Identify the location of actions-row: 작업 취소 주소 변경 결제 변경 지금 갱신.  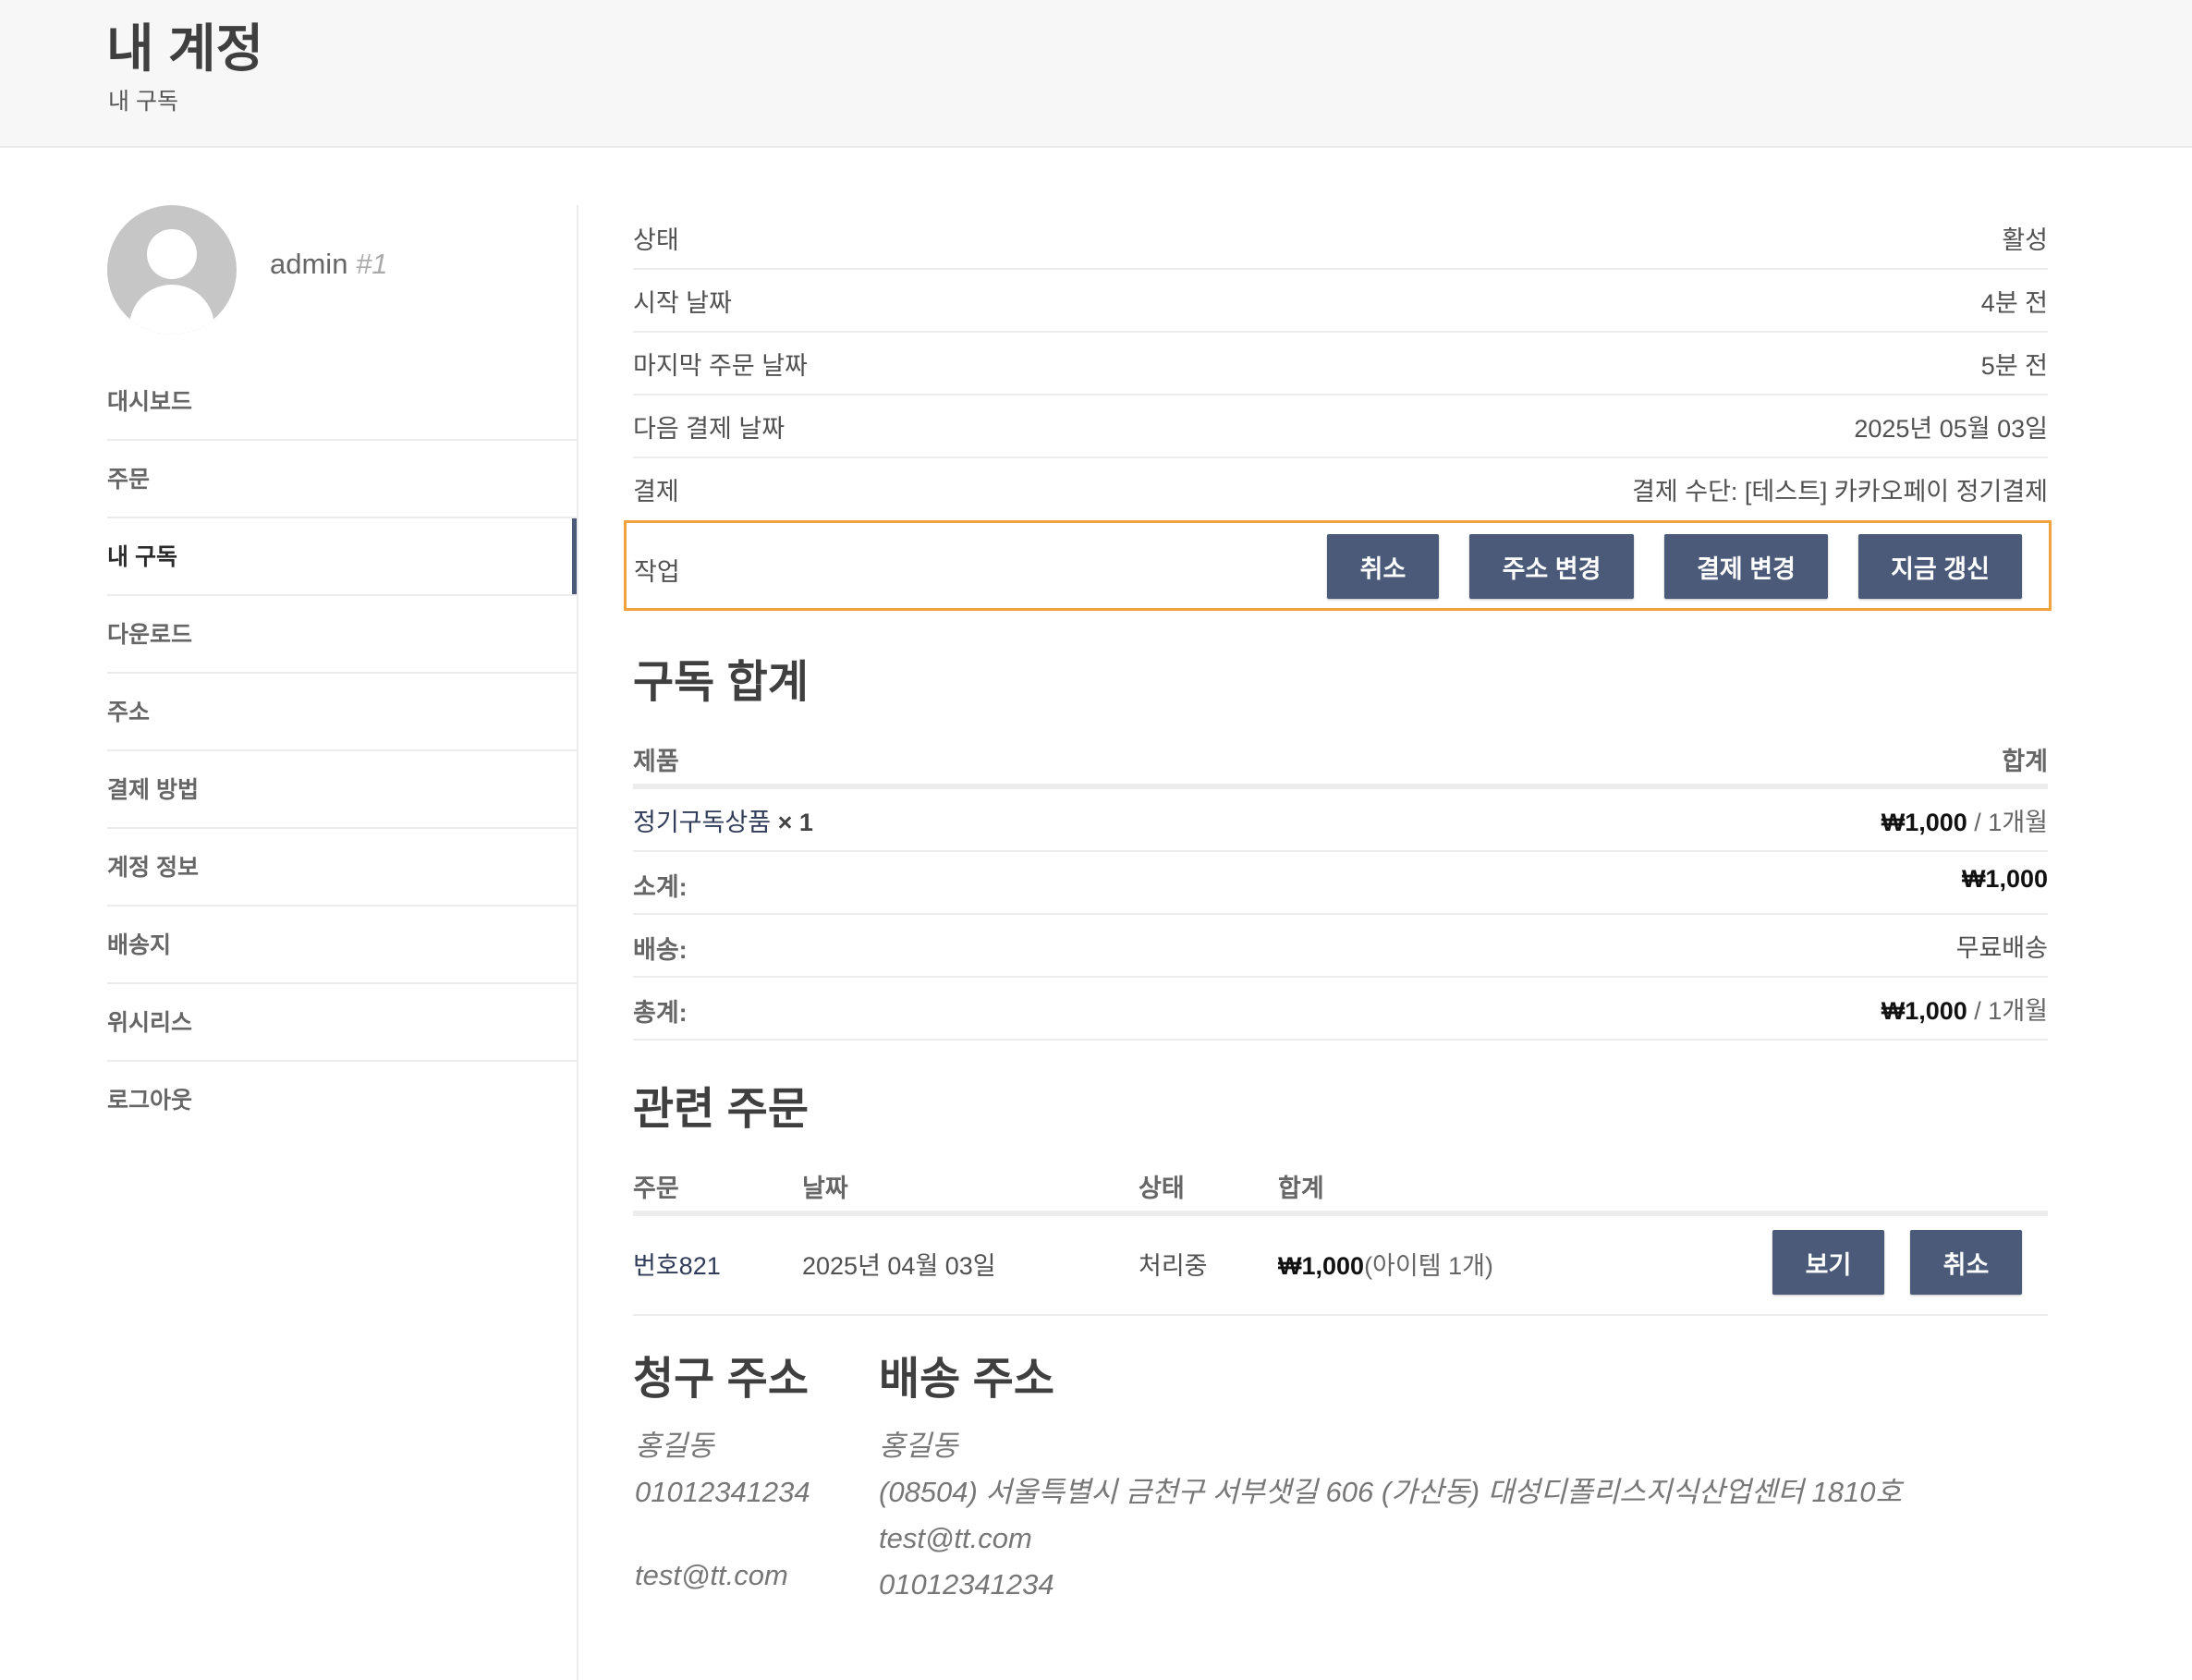
(1338, 565).